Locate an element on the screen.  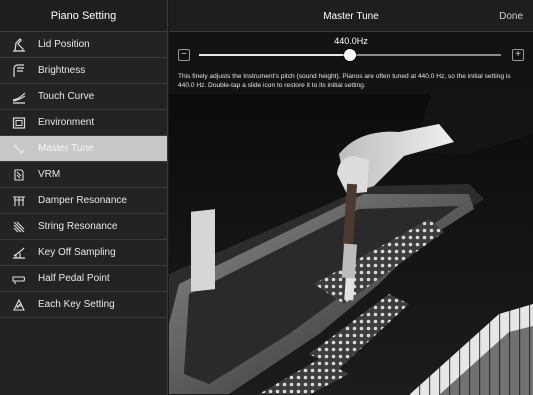
sidebar-item-label: Damper Resonance is located at coordinates (82, 200).